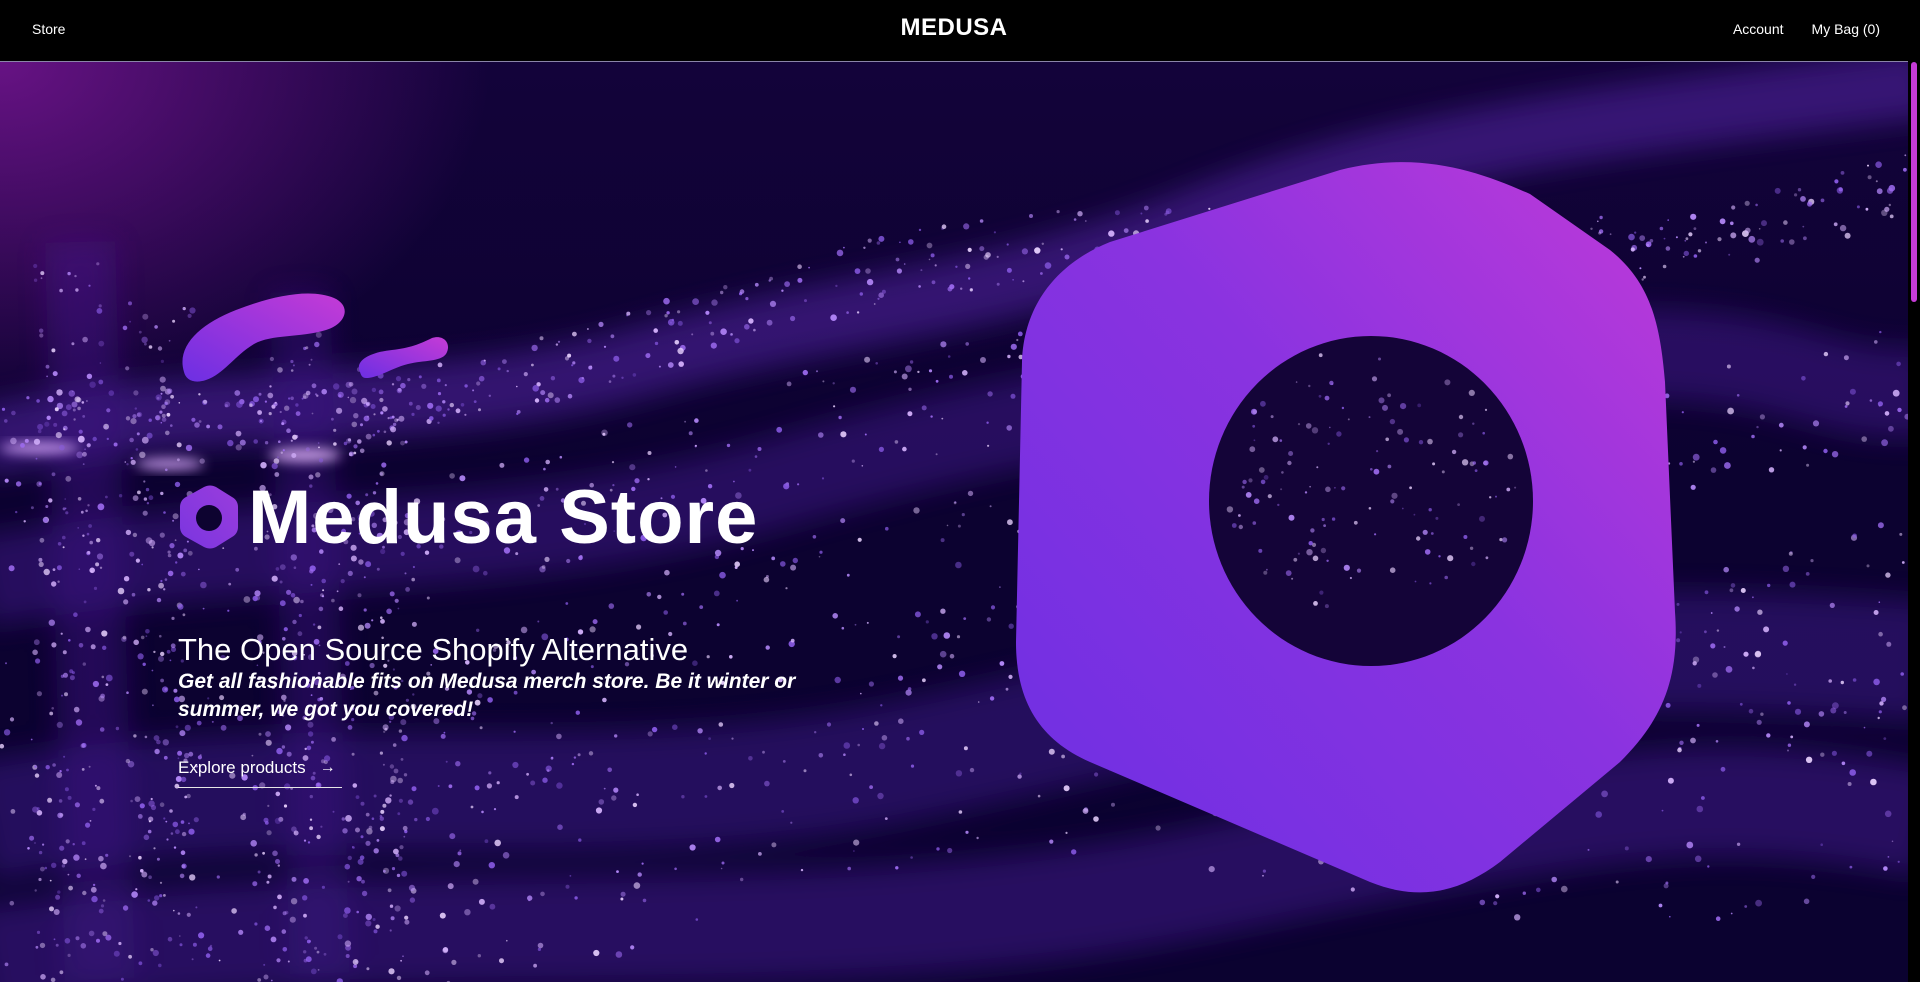 The width and height of the screenshot is (1920, 982). Describe the element at coordinates (503, 517) in the screenshot. I see `hero-title: Medusa Store` at that location.